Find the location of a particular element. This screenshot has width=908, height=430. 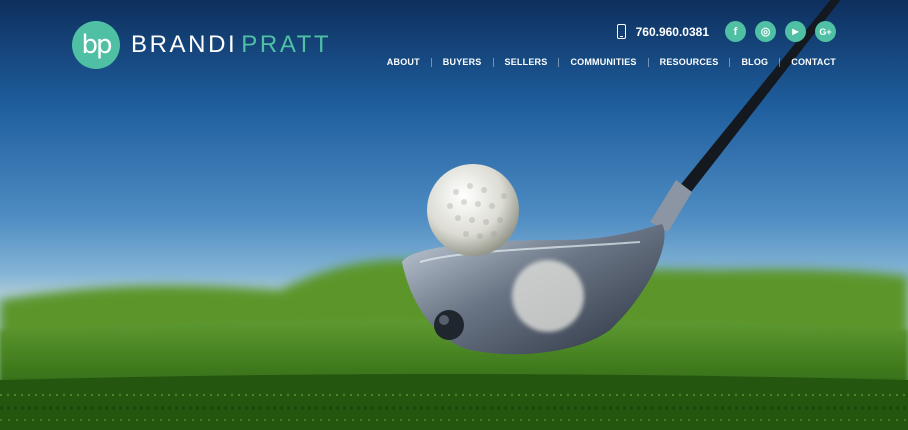

logo-monogram-text: bp is located at coordinates (96, 45).